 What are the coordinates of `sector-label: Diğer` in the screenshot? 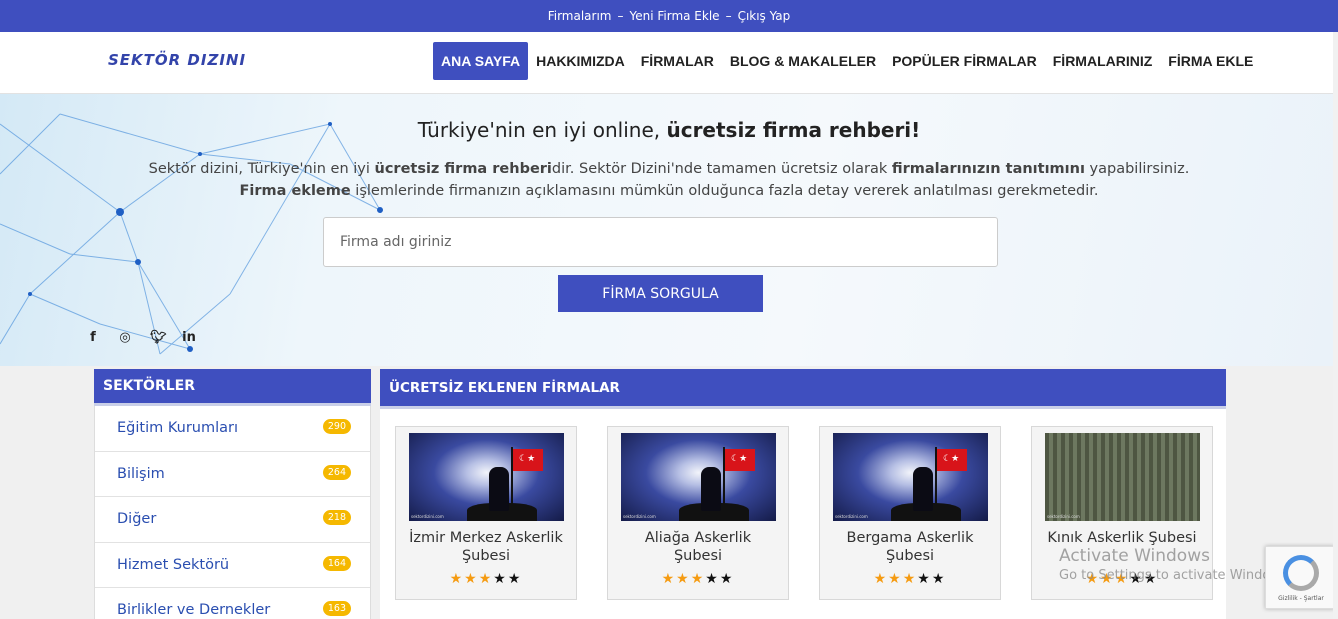 It's located at (137, 519).